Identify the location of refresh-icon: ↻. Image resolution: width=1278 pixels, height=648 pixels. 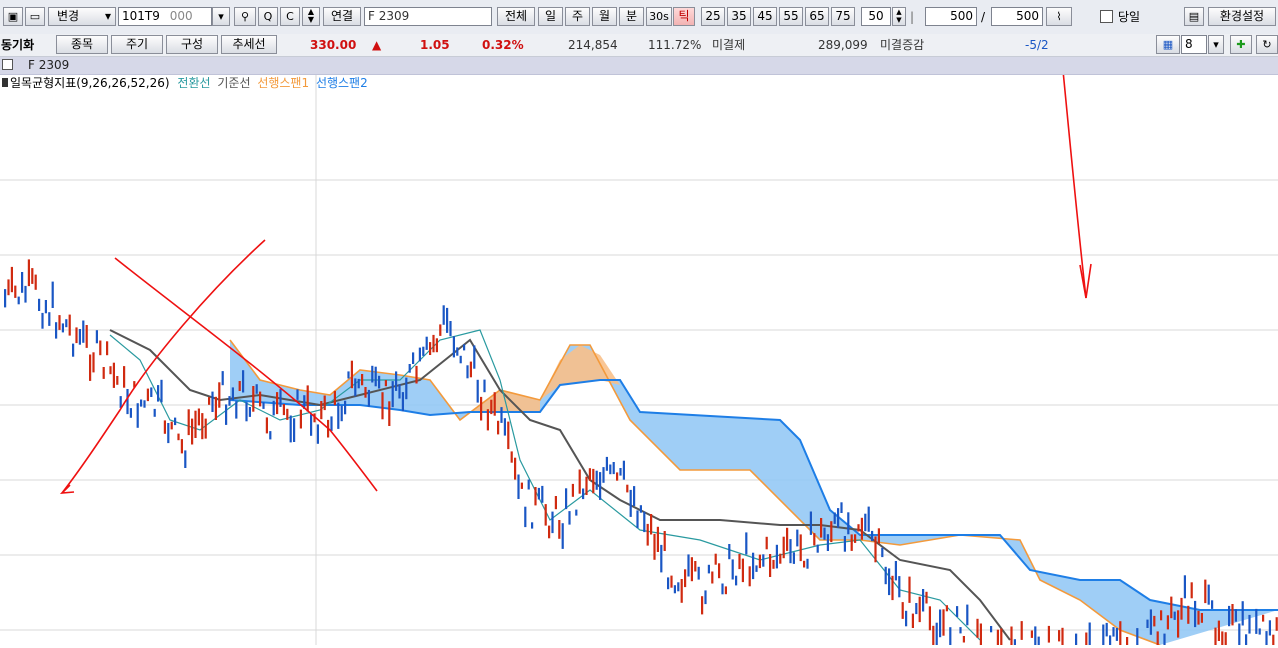
(1267, 44).